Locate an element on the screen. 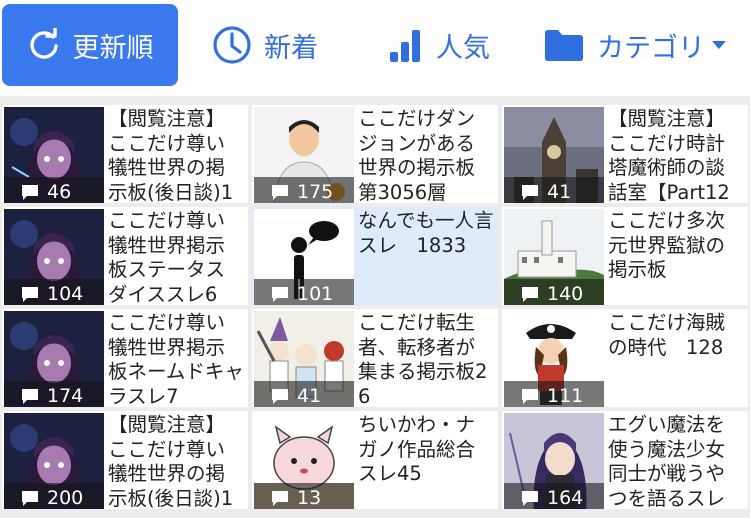  reply-count-badge: 200 is located at coordinates (54, 496).